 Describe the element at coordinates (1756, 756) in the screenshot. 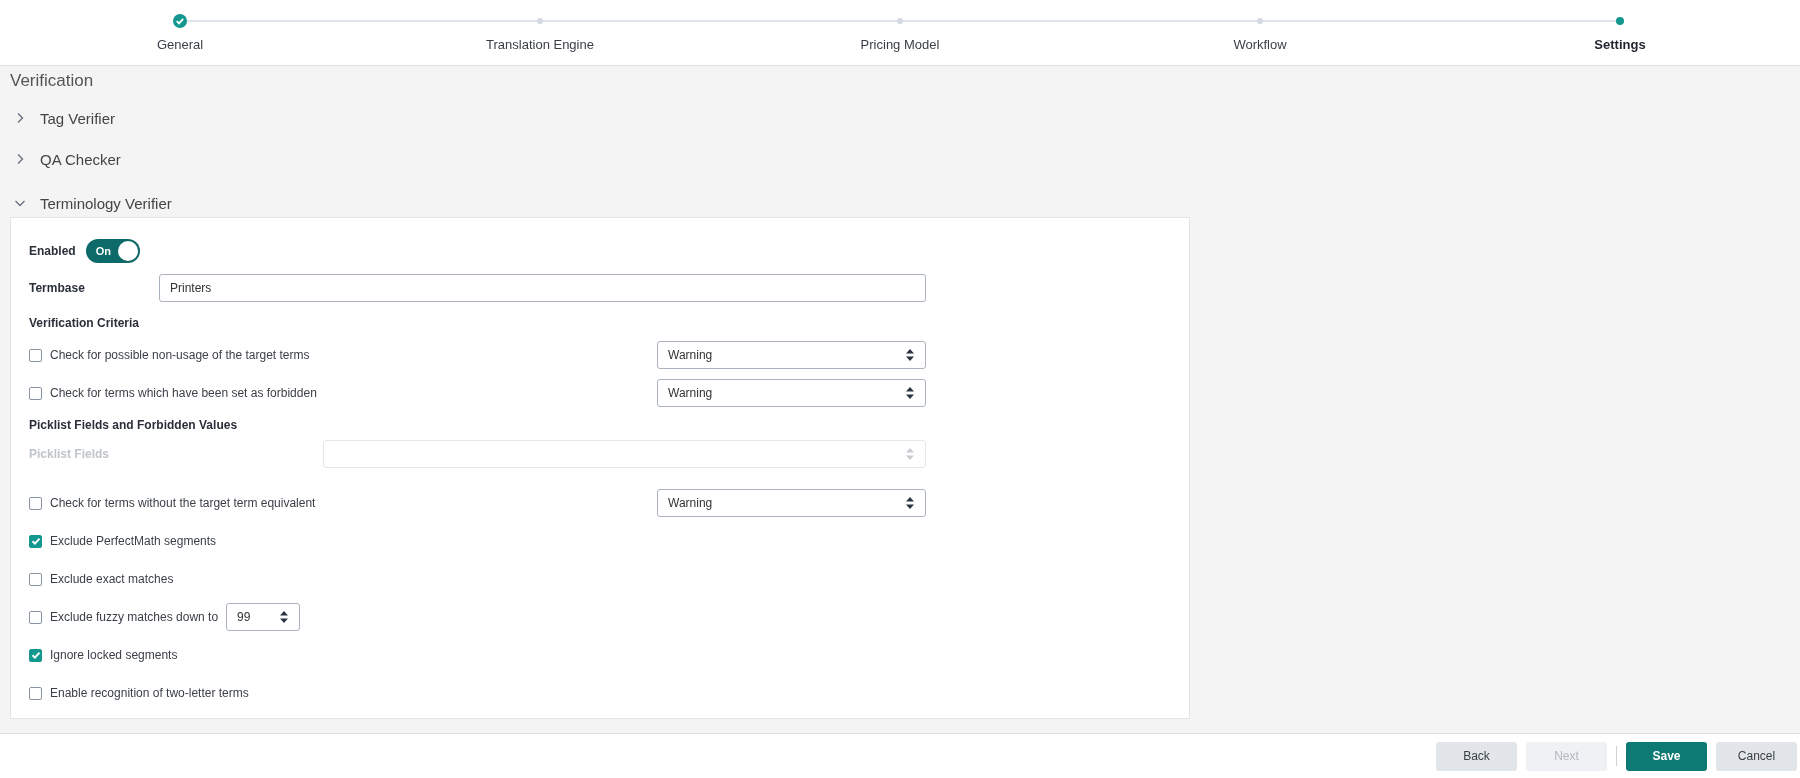

I see `footer-button: Cancel` at that location.